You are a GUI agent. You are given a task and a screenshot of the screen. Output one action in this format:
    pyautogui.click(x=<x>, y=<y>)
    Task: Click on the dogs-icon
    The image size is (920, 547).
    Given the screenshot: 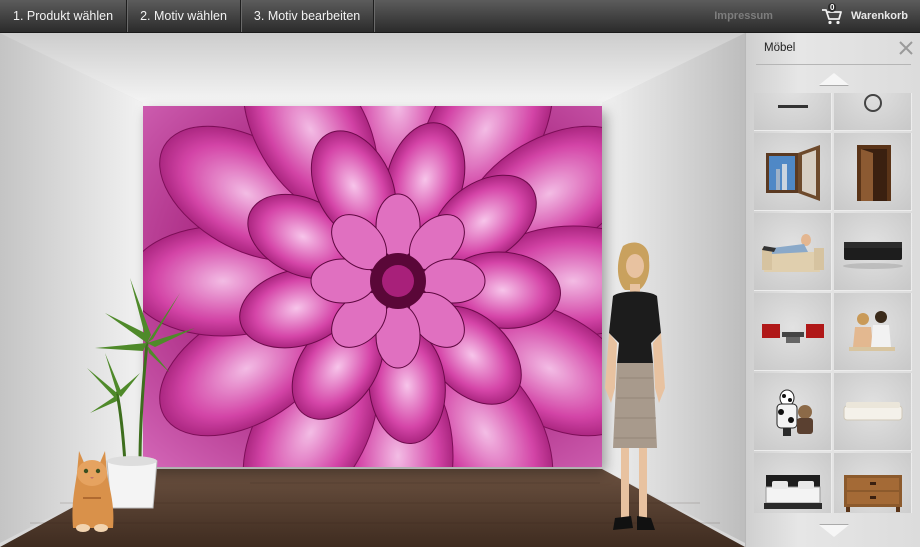 What is the action you would take?
    pyautogui.click(x=794, y=412)
    